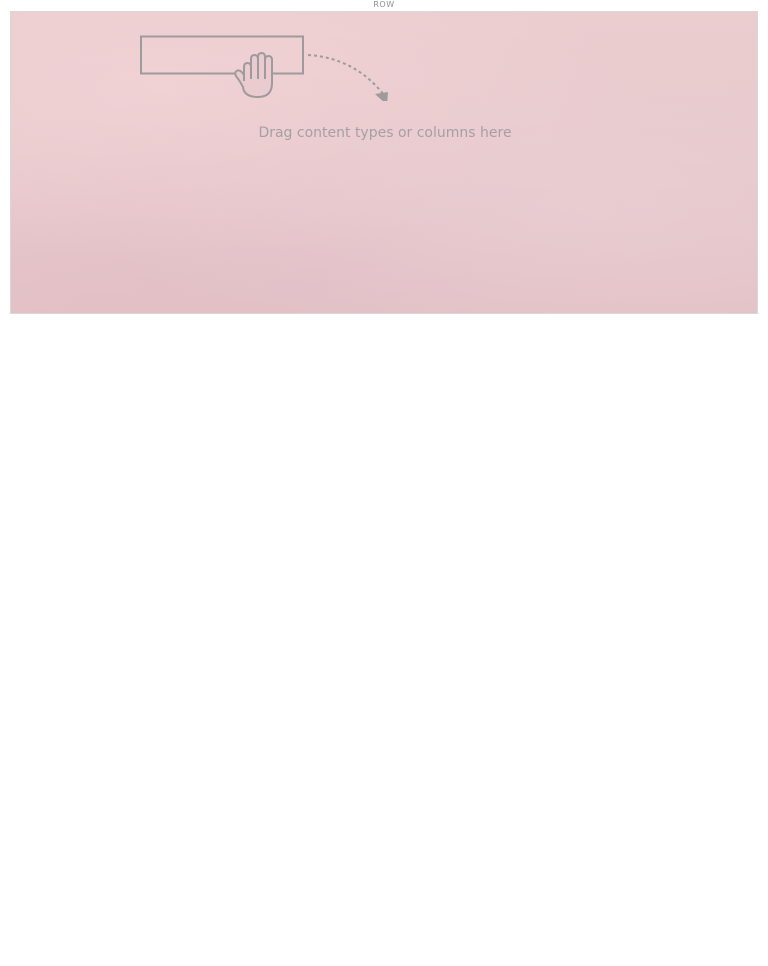 This screenshot has width=768, height=966. What do you see at coordinates (264, 68) in the screenshot?
I see `drag-hand-icon` at bounding box center [264, 68].